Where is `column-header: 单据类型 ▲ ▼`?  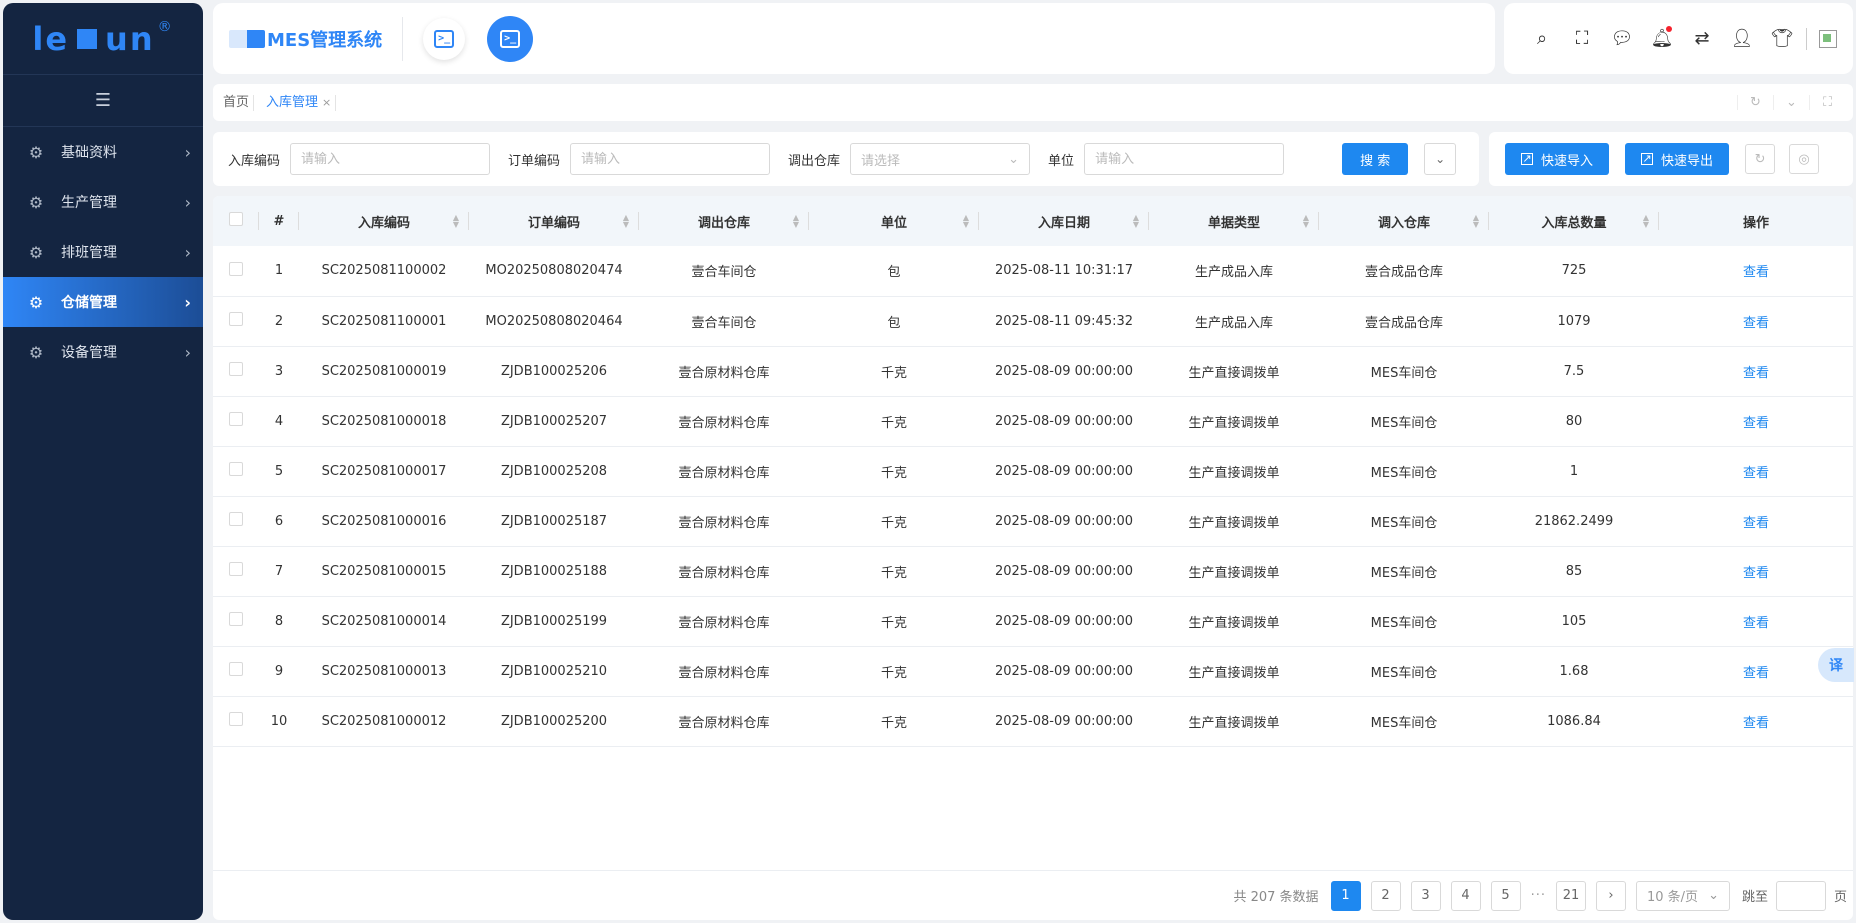 column-header: 单据类型 ▲ ▼ is located at coordinates (1234, 221).